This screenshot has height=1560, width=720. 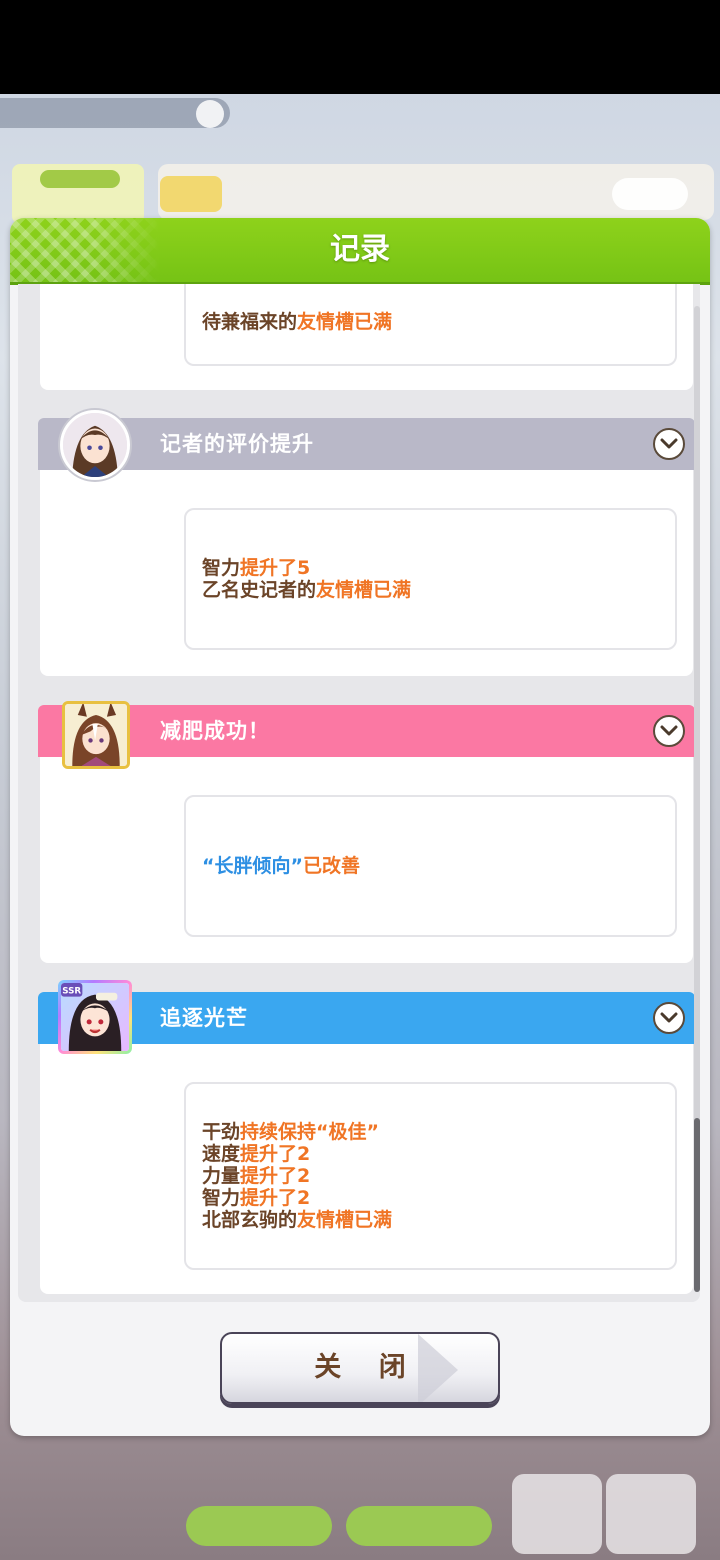 What do you see at coordinates (290, 1132) in the screenshot?
I see `record-line: 干劲持续保持“极佳”` at bounding box center [290, 1132].